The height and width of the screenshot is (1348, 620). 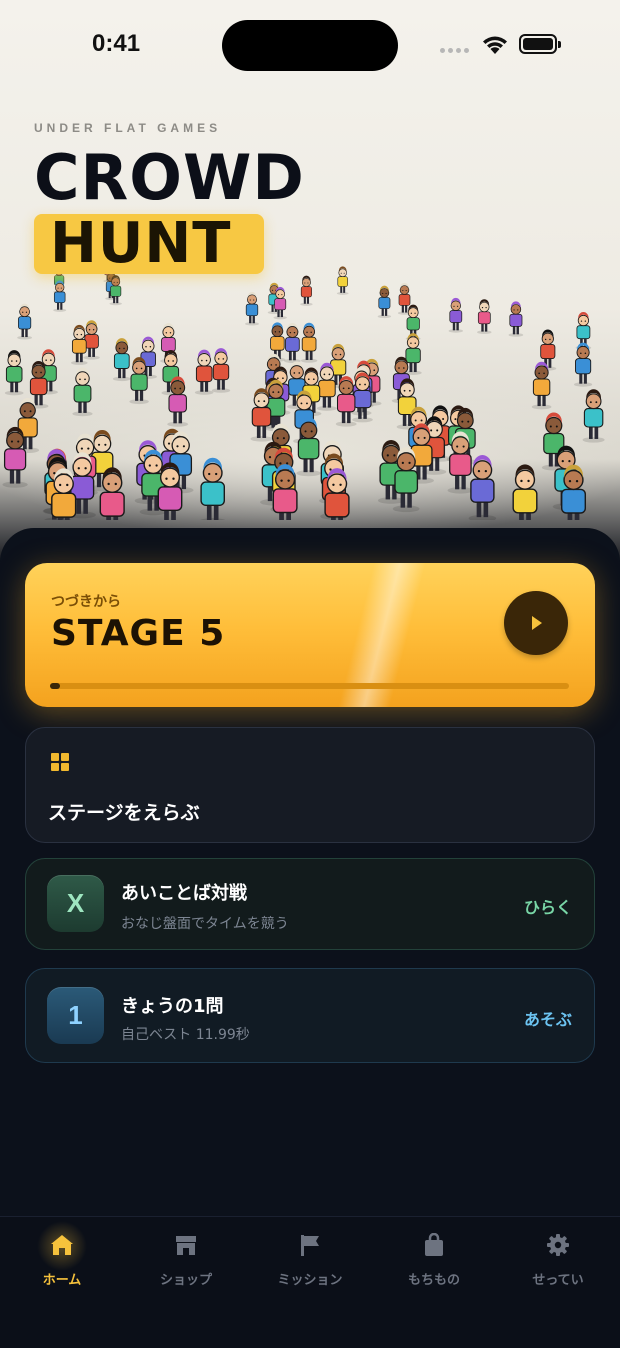 I want to click on battery-icon, so click(x=540, y=44).